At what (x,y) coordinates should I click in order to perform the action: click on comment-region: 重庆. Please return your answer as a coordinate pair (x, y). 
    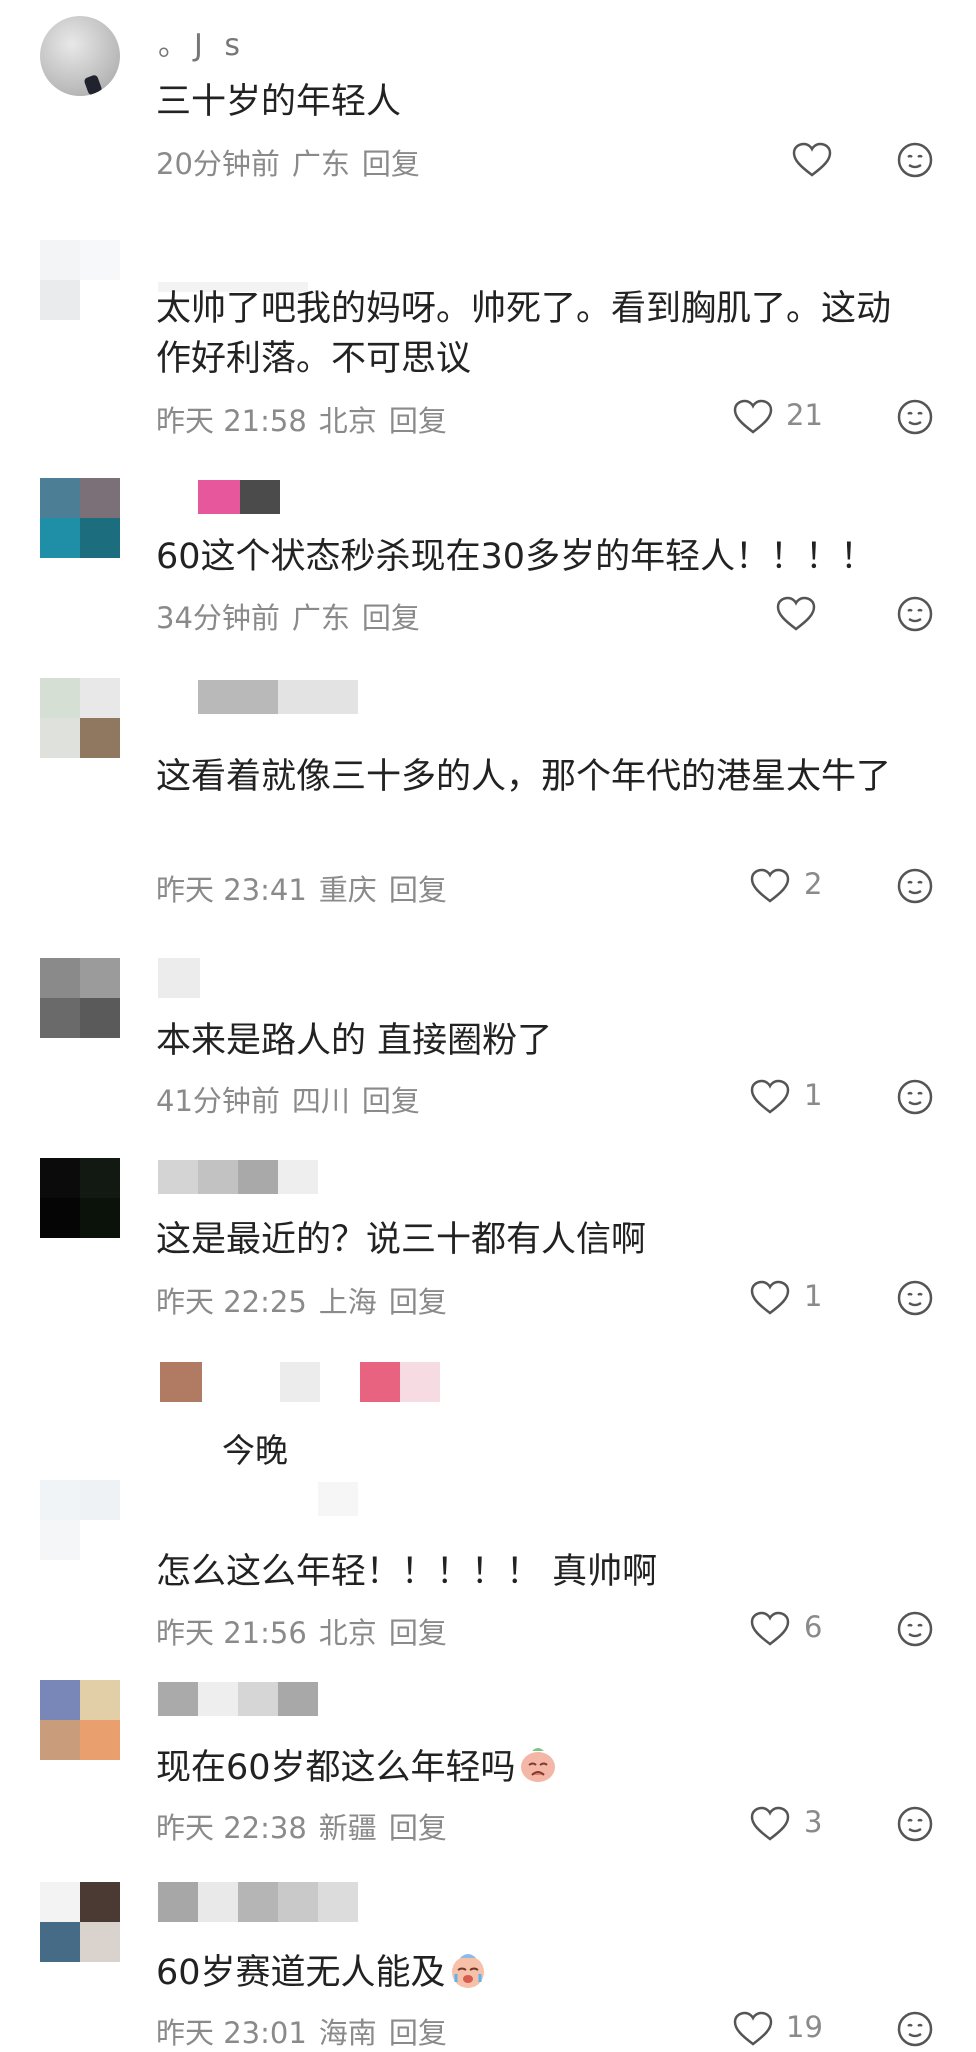
    Looking at the image, I should click on (347, 890).